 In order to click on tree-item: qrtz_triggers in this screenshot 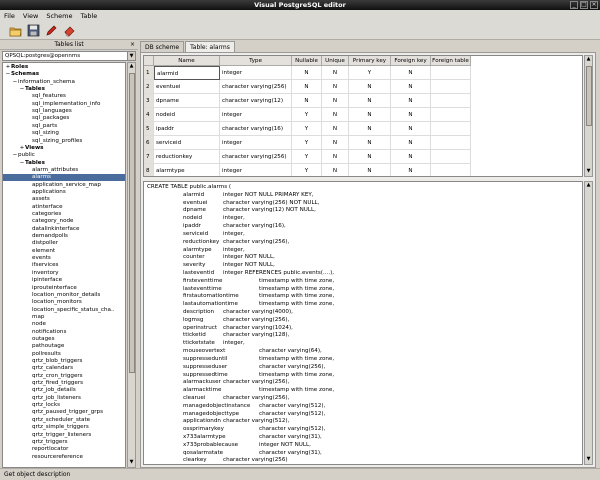, I will do `click(64, 442)`.